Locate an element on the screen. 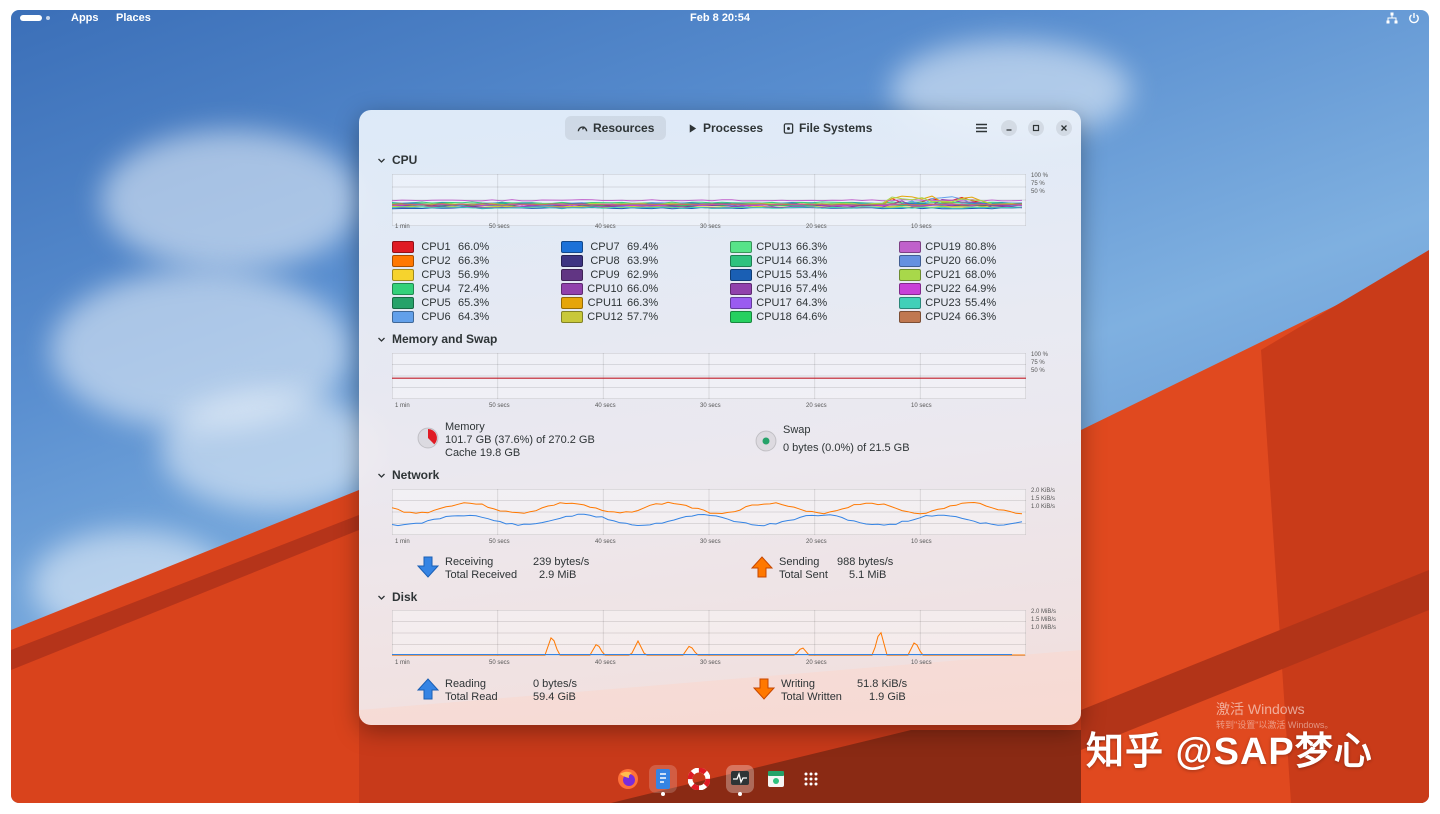 The image size is (1440, 814). network-scale-1: 1.0 KiB/s is located at coordinates (1043, 507).